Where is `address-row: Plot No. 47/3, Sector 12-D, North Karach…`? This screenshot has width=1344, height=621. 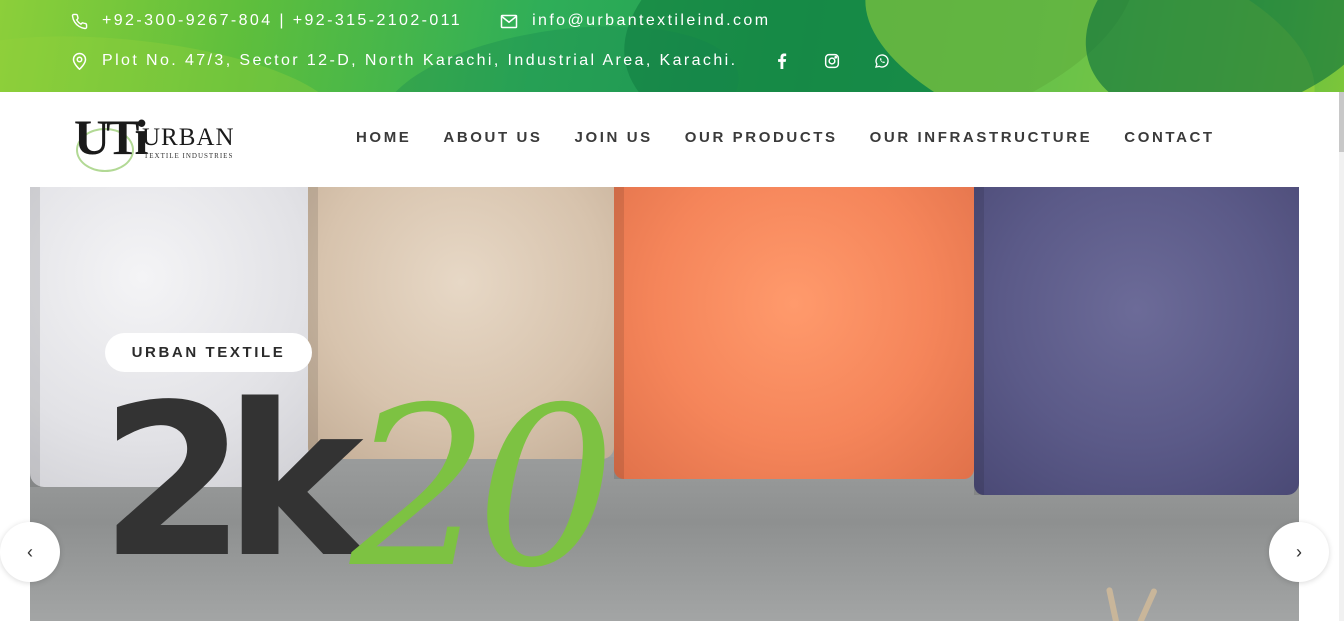
address-row: Plot No. 47/3, Sector 12-D, North Karach… is located at coordinates (480, 61).